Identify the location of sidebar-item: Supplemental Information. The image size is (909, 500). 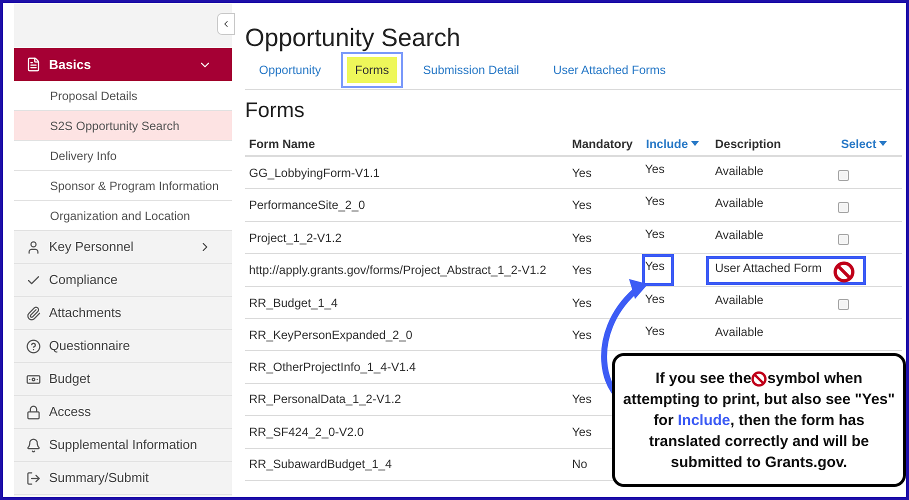
(123, 445).